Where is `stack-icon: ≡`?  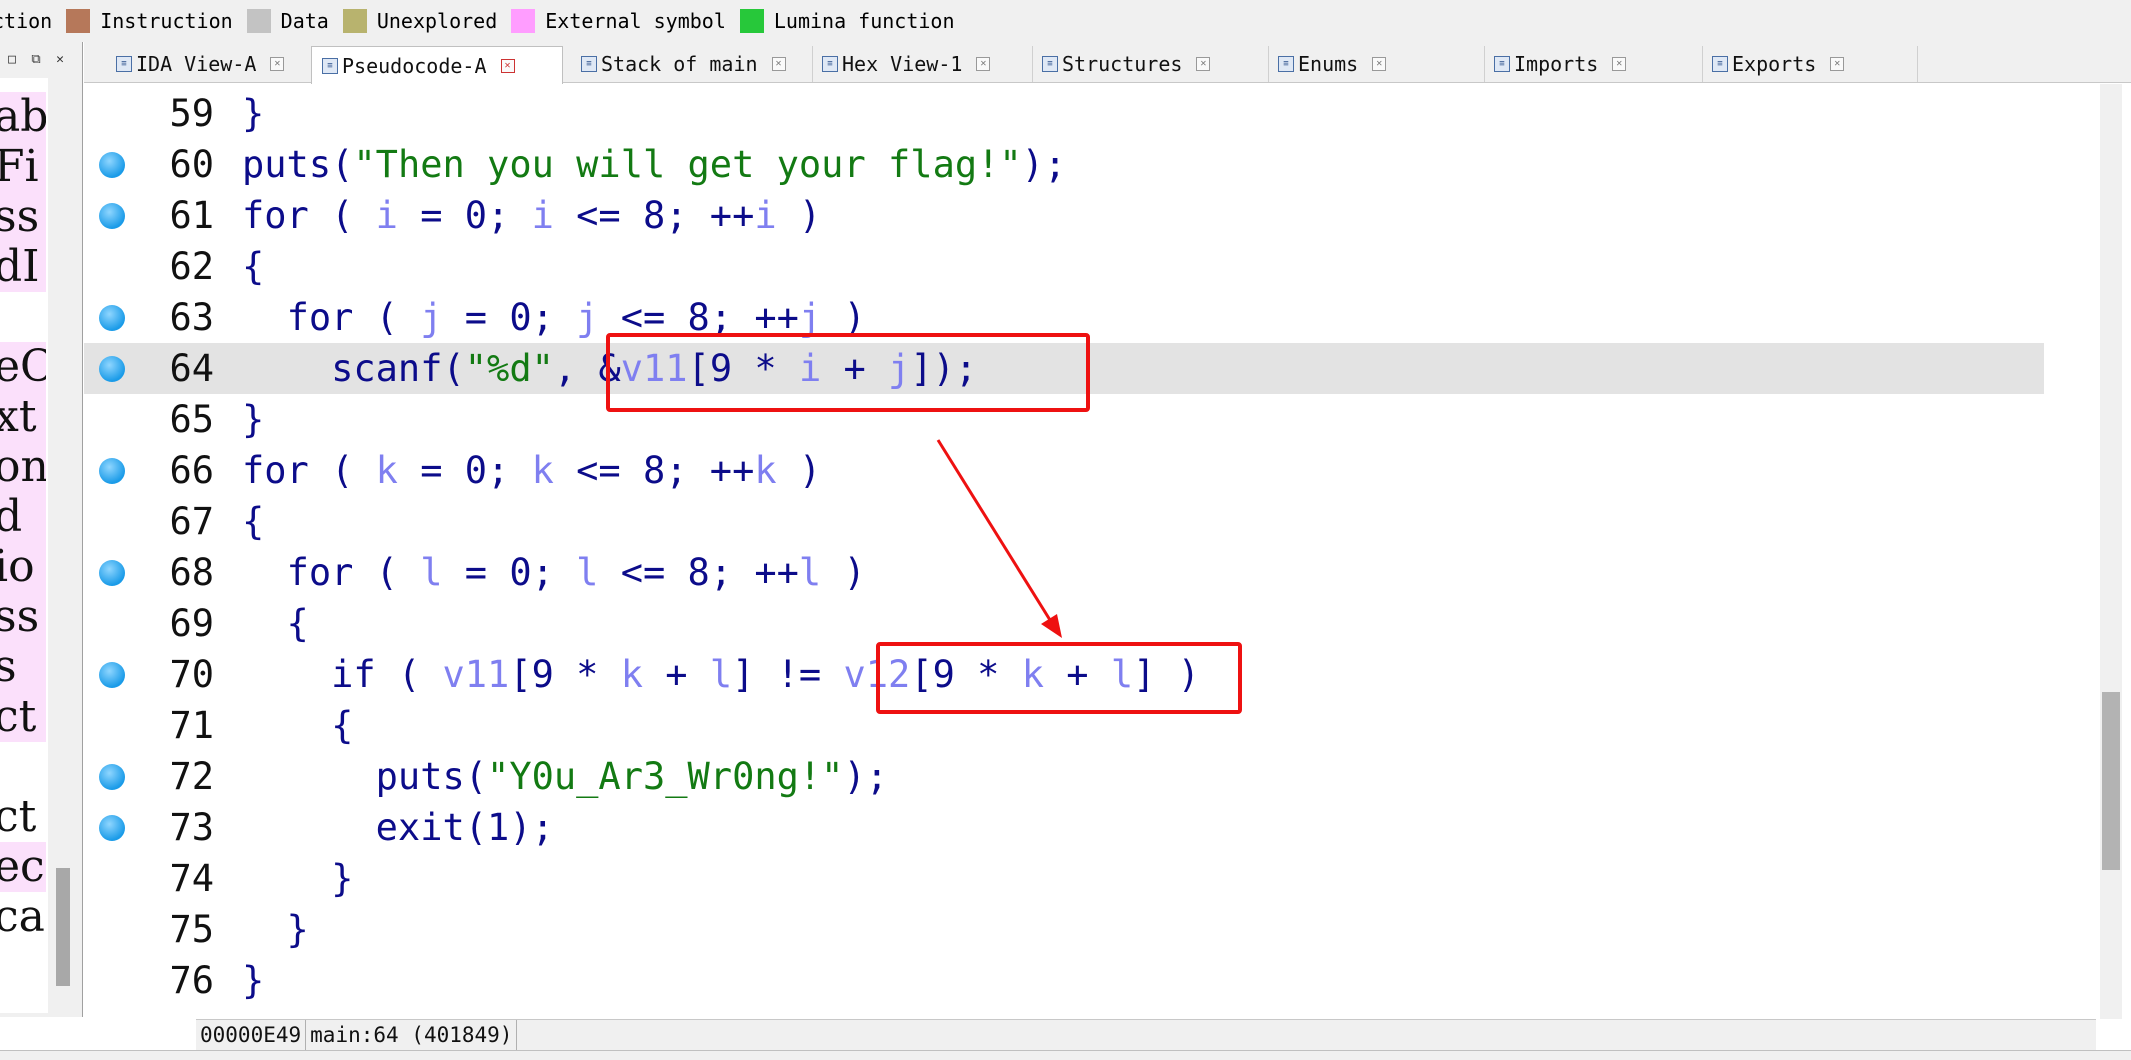
stack-icon: ≡ is located at coordinates (589, 64).